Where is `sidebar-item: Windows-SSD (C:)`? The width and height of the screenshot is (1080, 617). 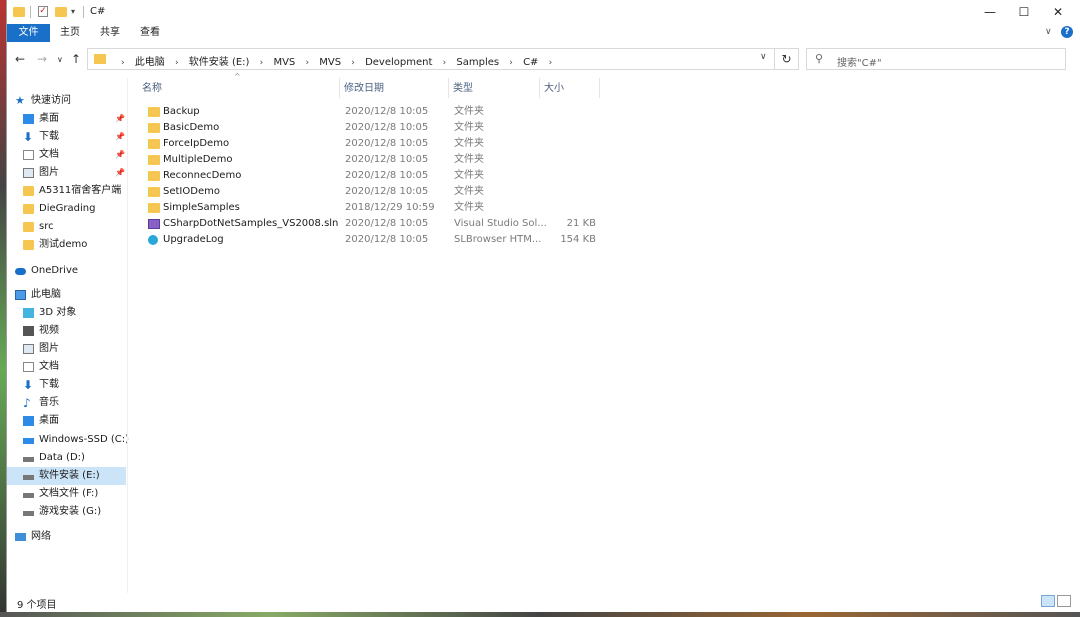
sidebar-item: Windows-SSD (C:) is located at coordinates (68, 440).